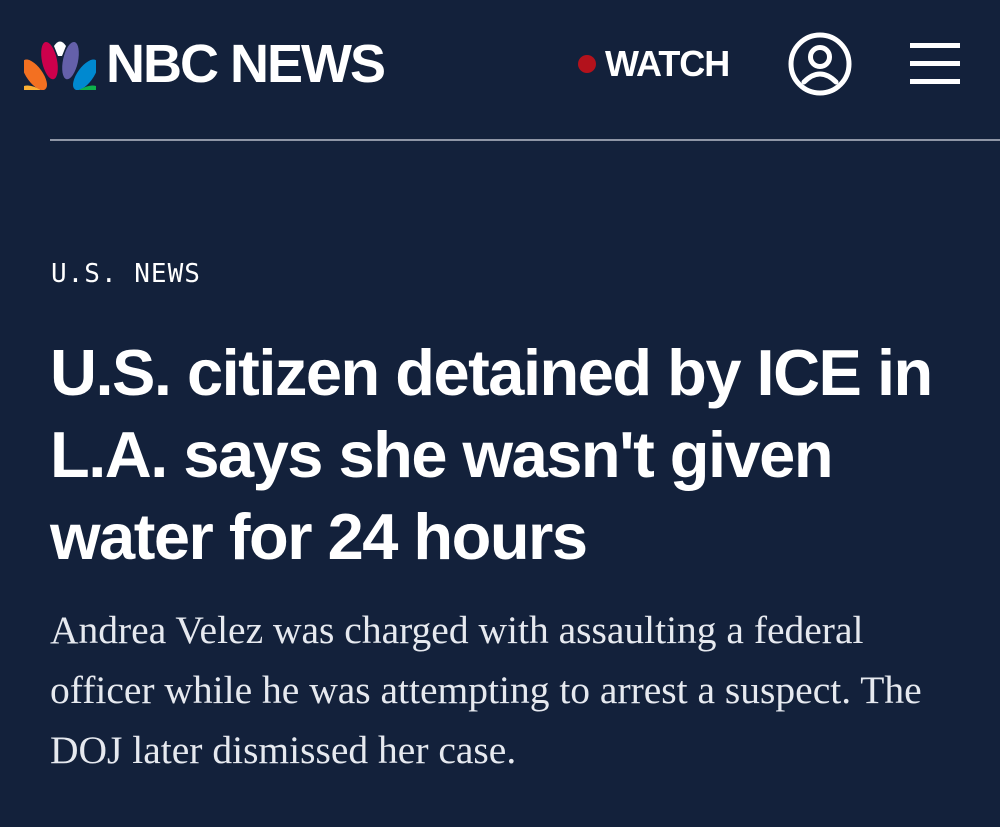 The height and width of the screenshot is (827, 1000). Describe the element at coordinates (60, 65) in the screenshot. I see `nbc-peacock-icon` at that location.